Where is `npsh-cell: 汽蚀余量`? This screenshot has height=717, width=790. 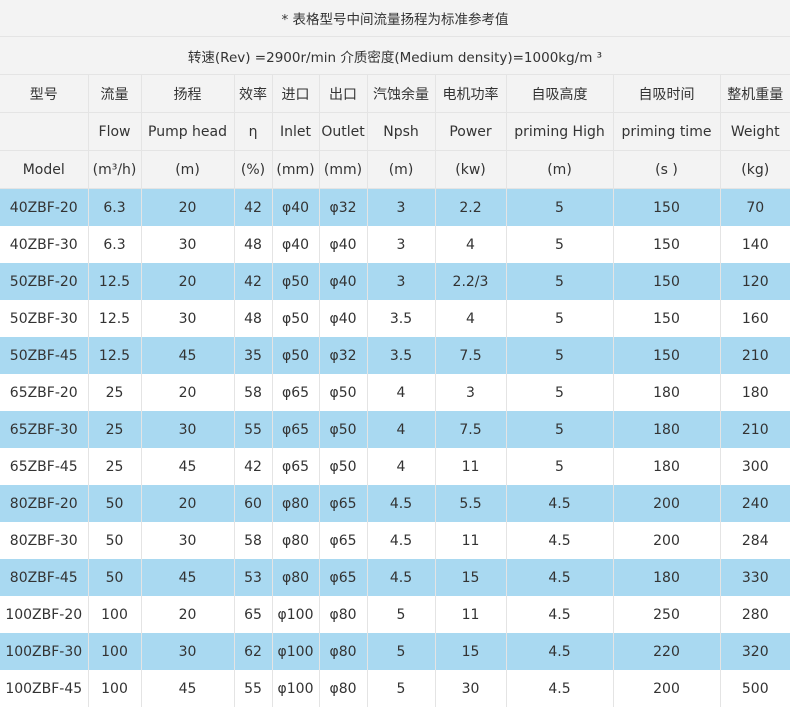 npsh-cell: 汽蚀余量 is located at coordinates (401, 93).